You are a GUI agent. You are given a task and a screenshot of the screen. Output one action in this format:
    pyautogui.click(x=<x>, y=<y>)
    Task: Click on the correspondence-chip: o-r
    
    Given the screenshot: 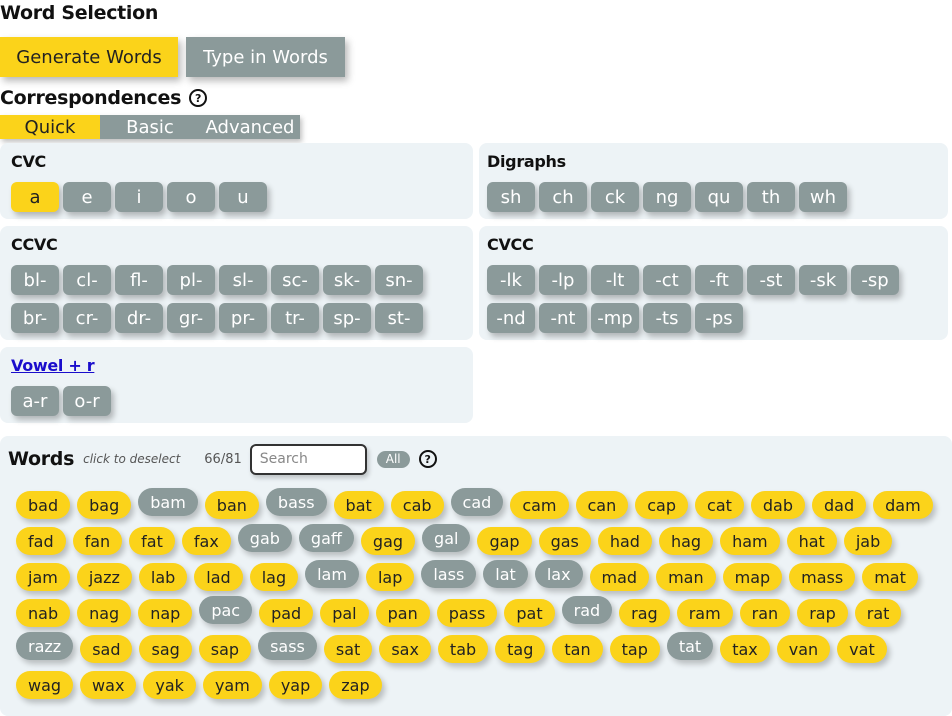 What is the action you would take?
    pyautogui.click(x=87, y=401)
    